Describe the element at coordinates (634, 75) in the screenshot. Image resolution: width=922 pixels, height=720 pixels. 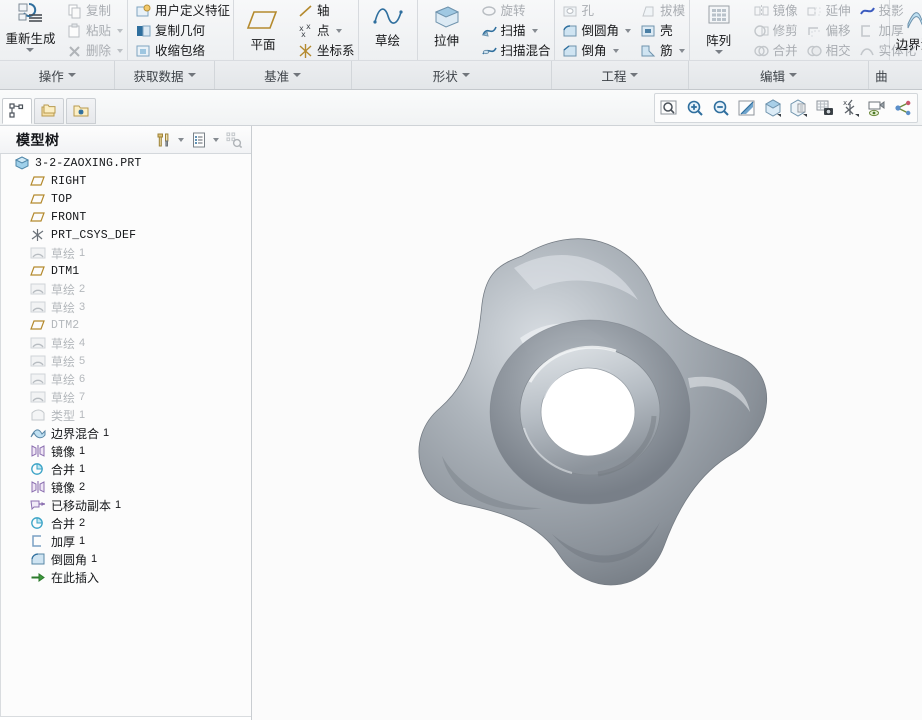
I see `group-engineering-caret-icon` at that location.